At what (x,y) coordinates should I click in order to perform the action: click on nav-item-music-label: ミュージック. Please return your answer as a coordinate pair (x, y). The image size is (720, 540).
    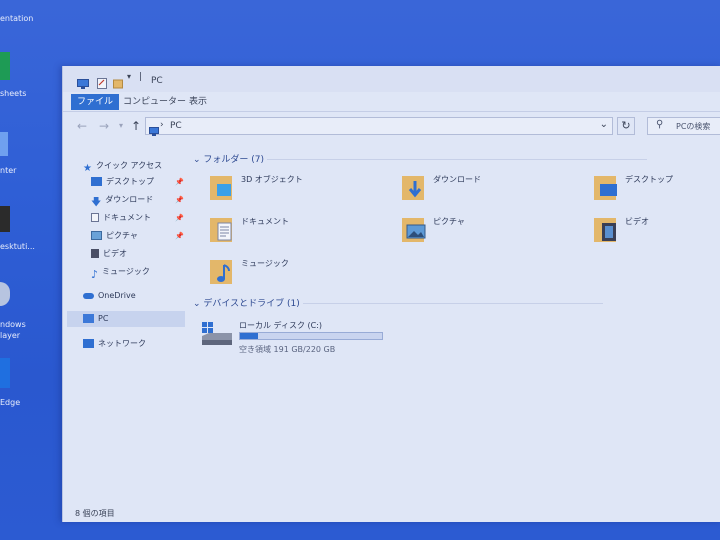
    Looking at the image, I should click on (126, 271).